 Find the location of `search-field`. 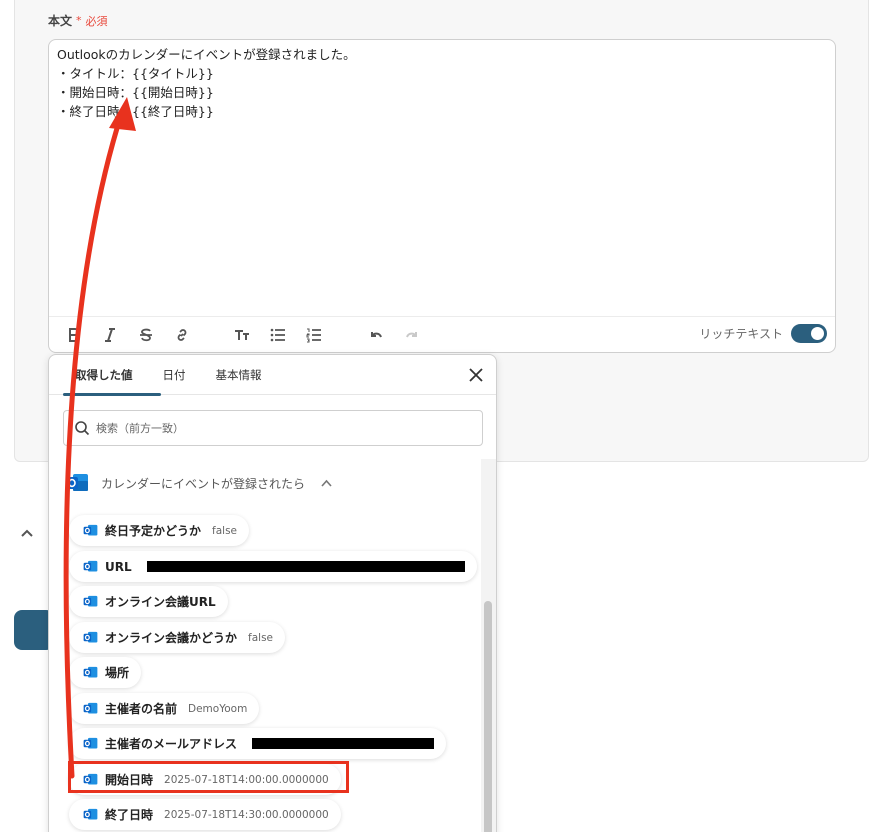

search-field is located at coordinates (273, 428).